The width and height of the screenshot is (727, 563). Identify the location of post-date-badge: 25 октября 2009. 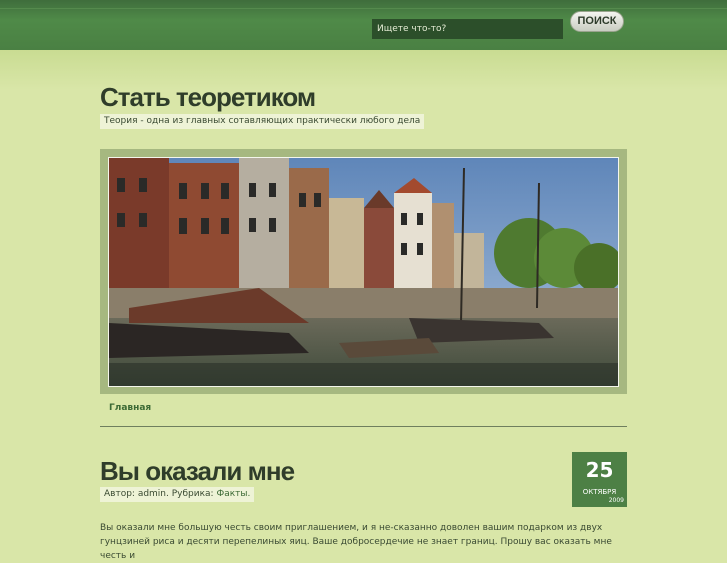
(599, 479).